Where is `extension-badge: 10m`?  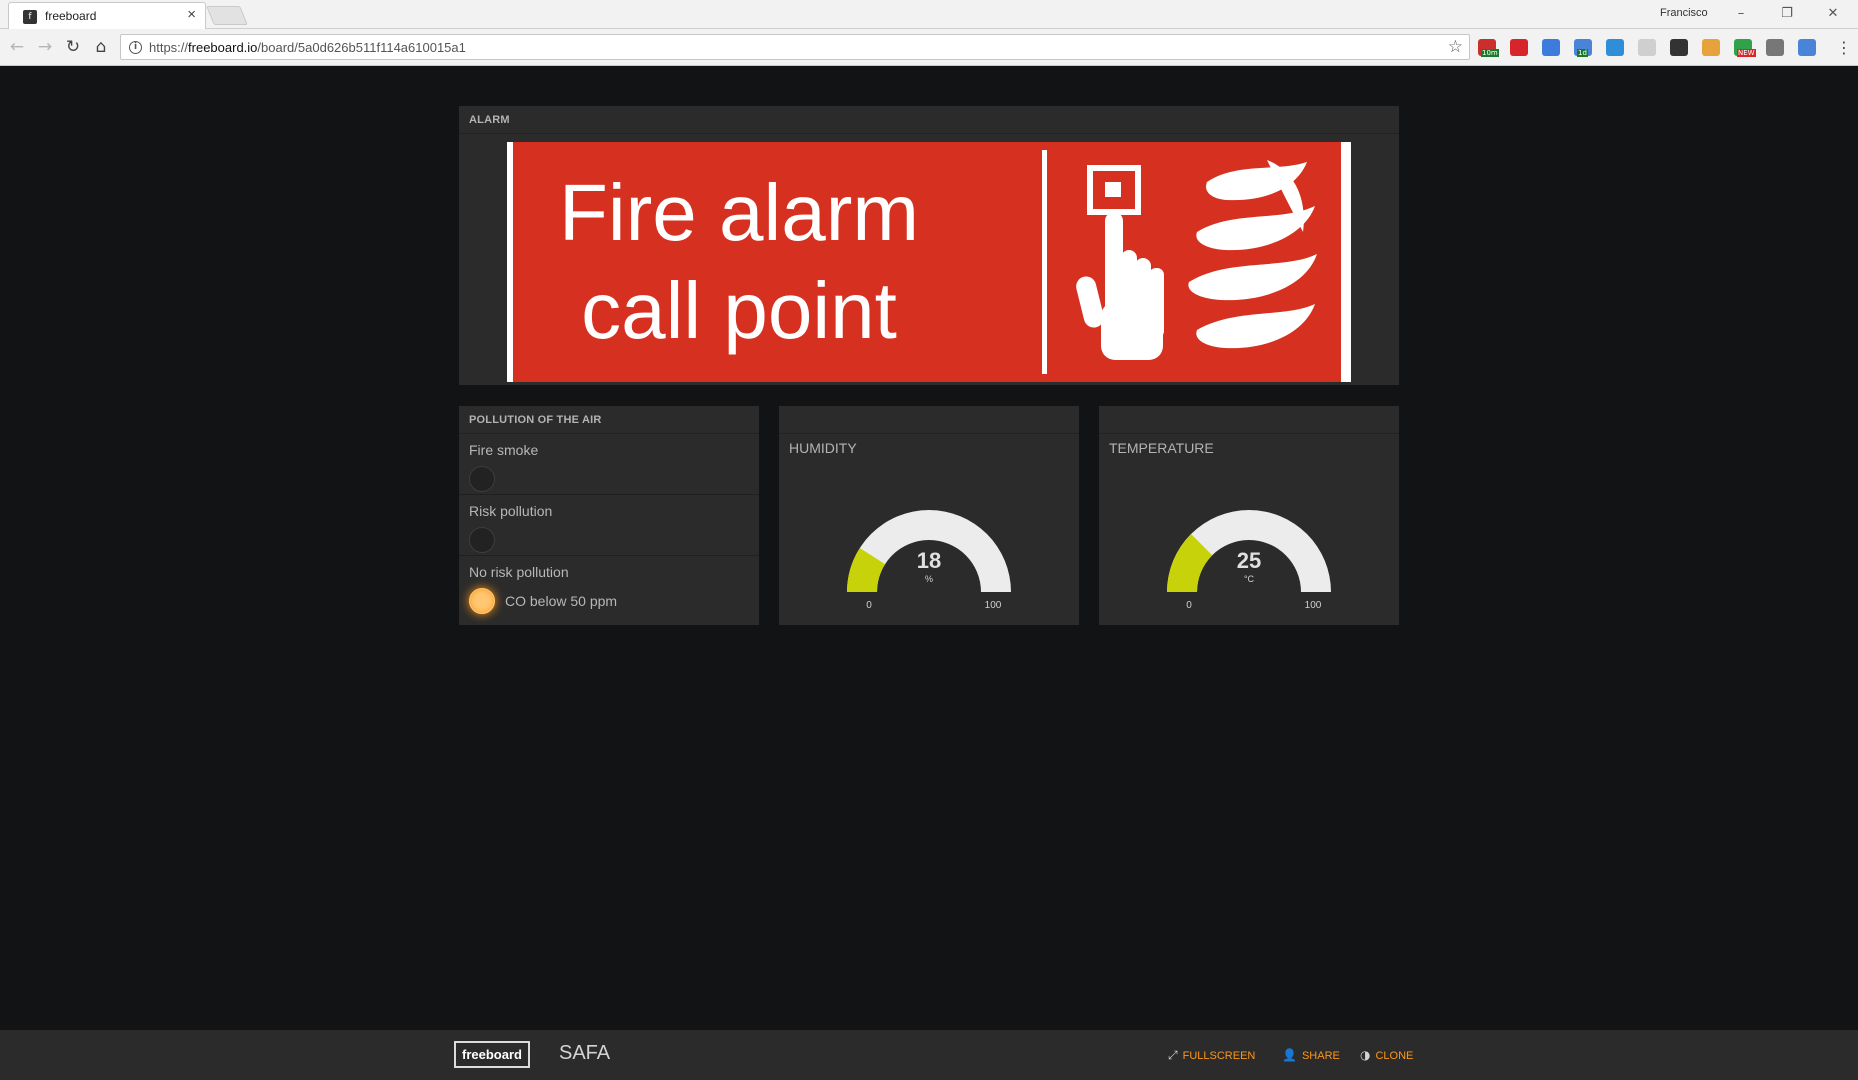
extension-badge: 10m is located at coordinates (1490, 53).